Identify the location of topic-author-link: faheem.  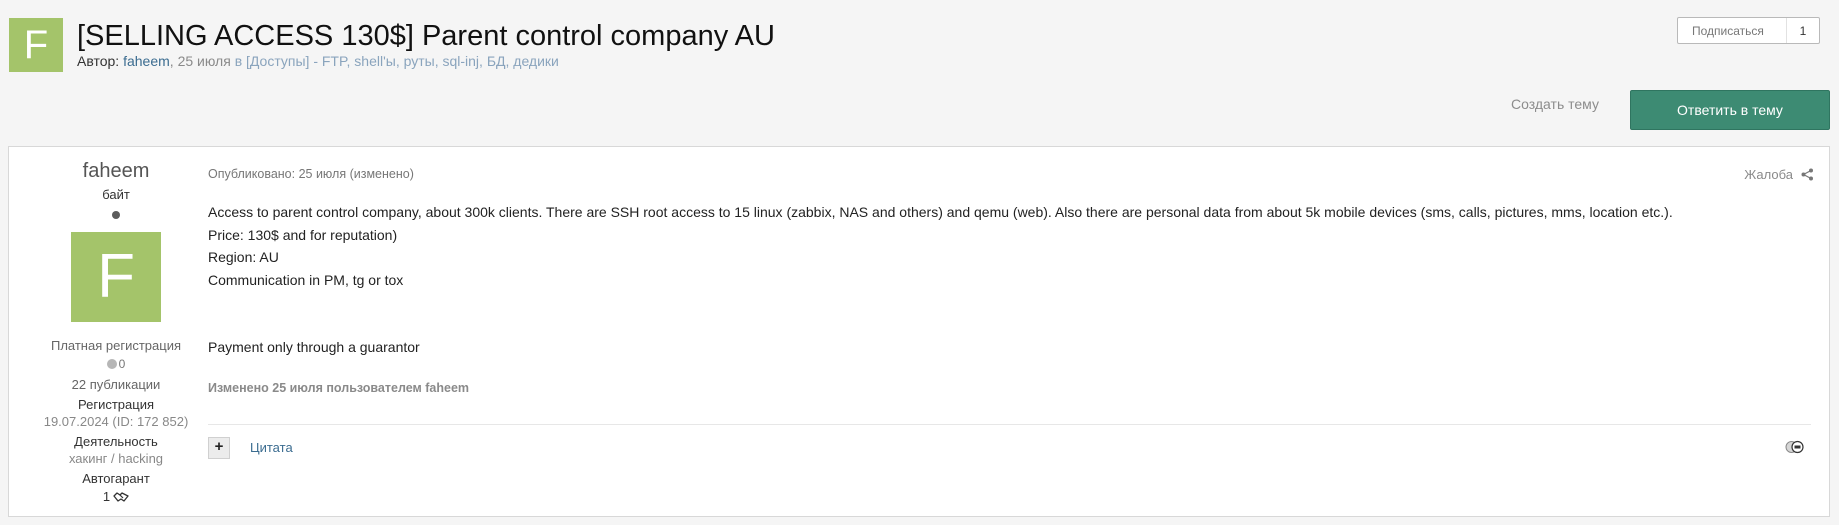
(146, 61).